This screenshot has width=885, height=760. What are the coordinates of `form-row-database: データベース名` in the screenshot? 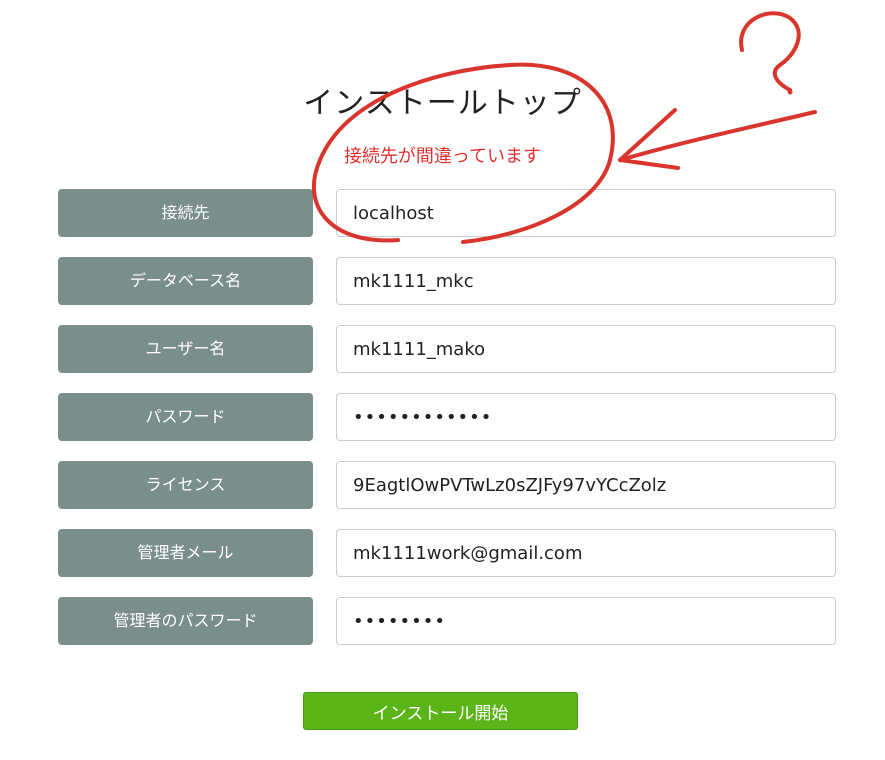 It's located at (447, 281).